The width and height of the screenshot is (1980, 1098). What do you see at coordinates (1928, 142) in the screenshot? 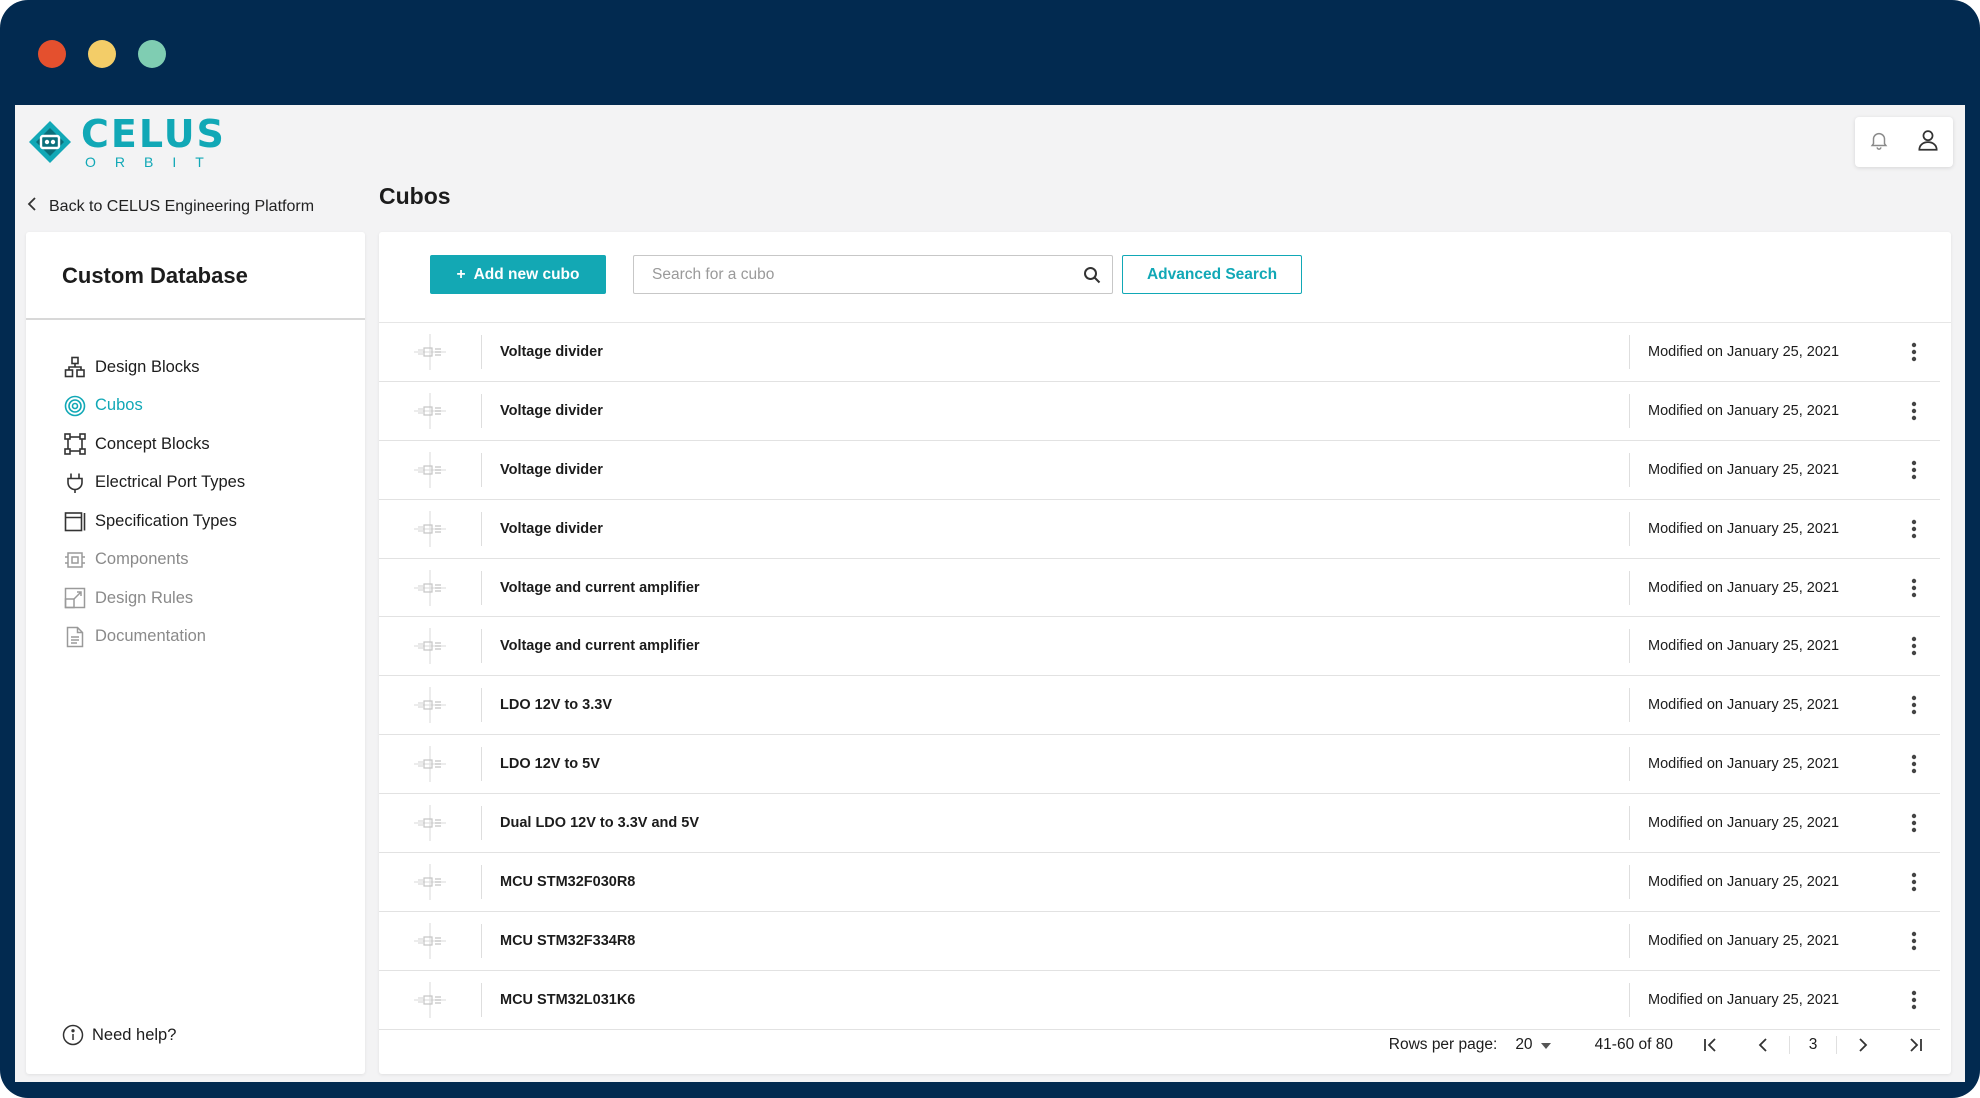
I see `user-profile-icon` at bounding box center [1928, 142].